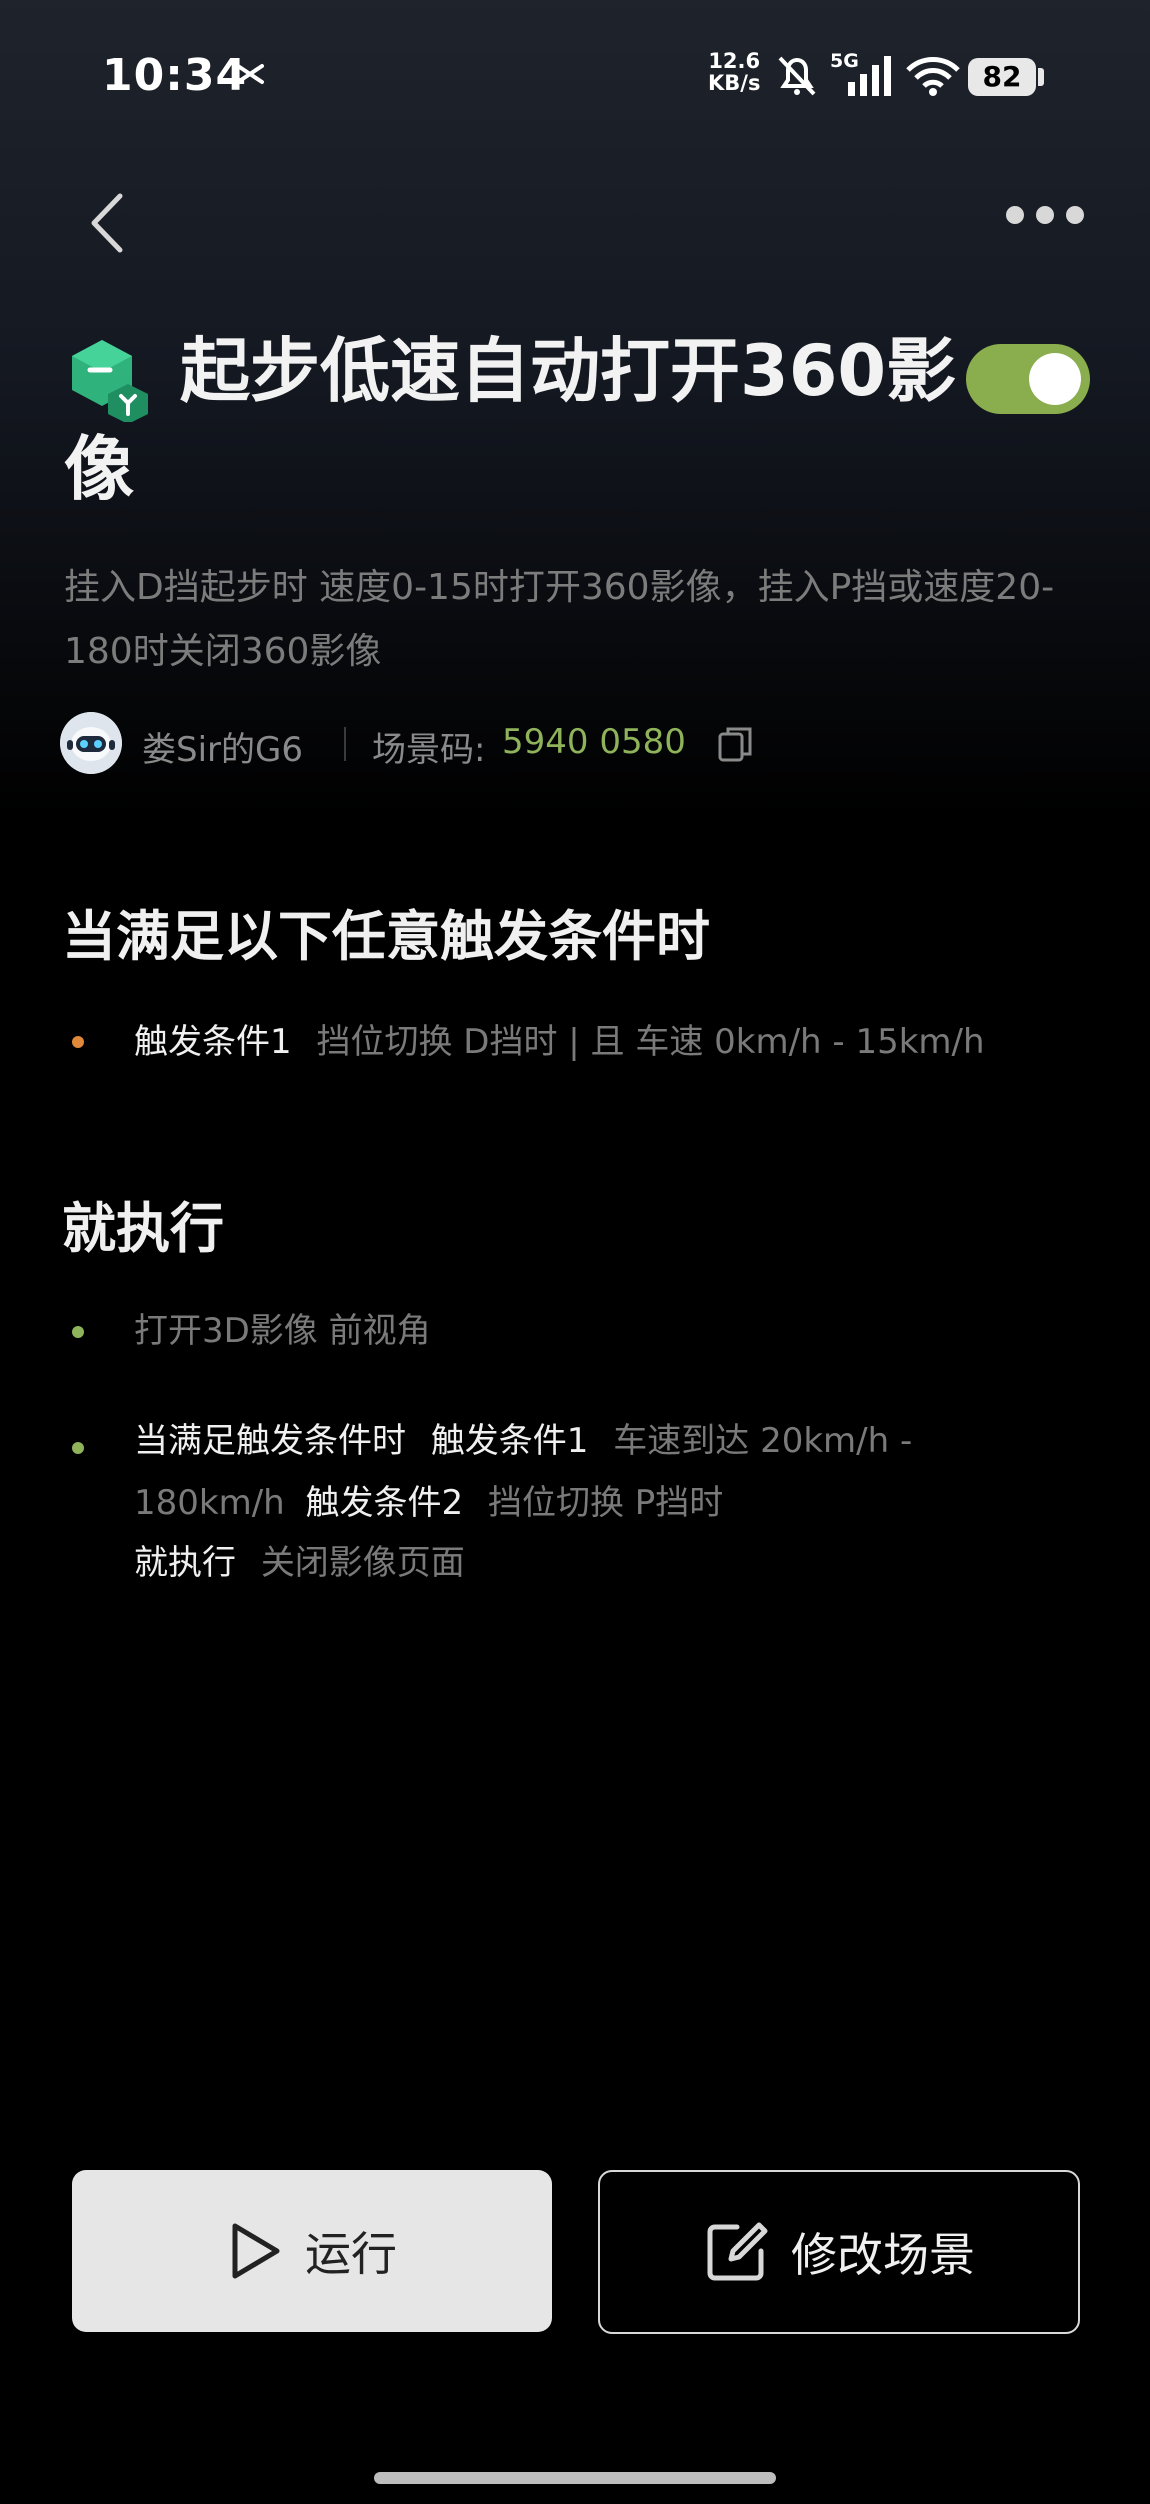 This screenshot has width=1150, height=2504. Describe the element at coordinates (185, 1563) in the screenshot. I see `action-then-label: 就执行` at that location.